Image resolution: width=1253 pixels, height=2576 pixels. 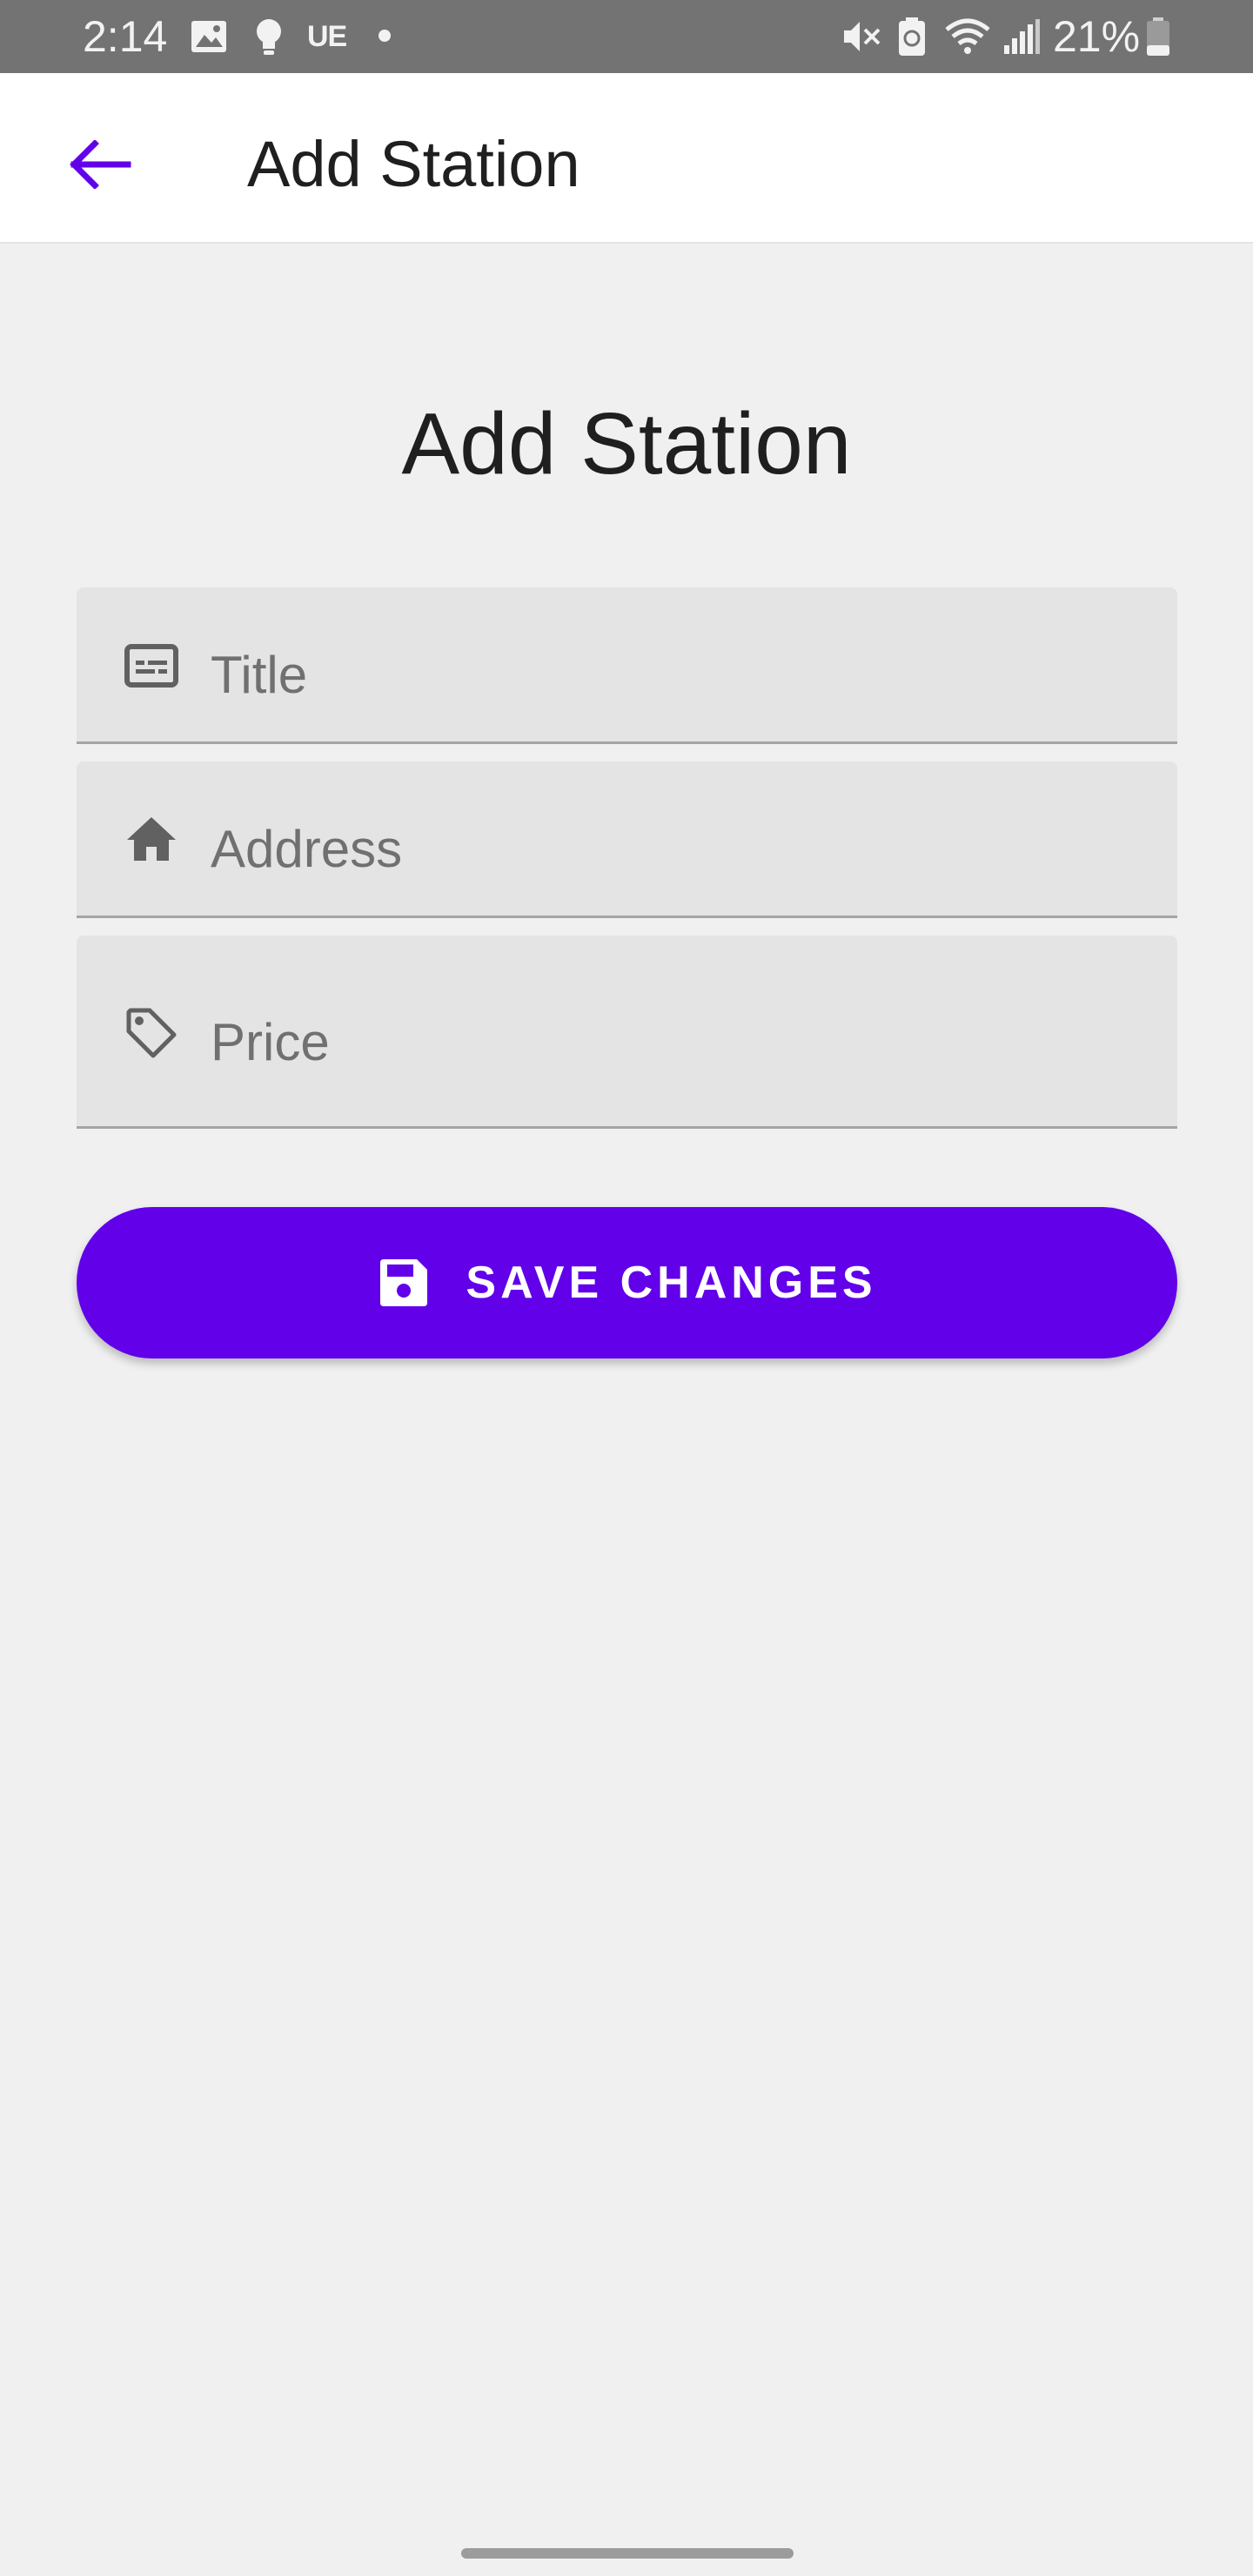 I want to click on app-bar: Add Station, so click(x=626, y=158).